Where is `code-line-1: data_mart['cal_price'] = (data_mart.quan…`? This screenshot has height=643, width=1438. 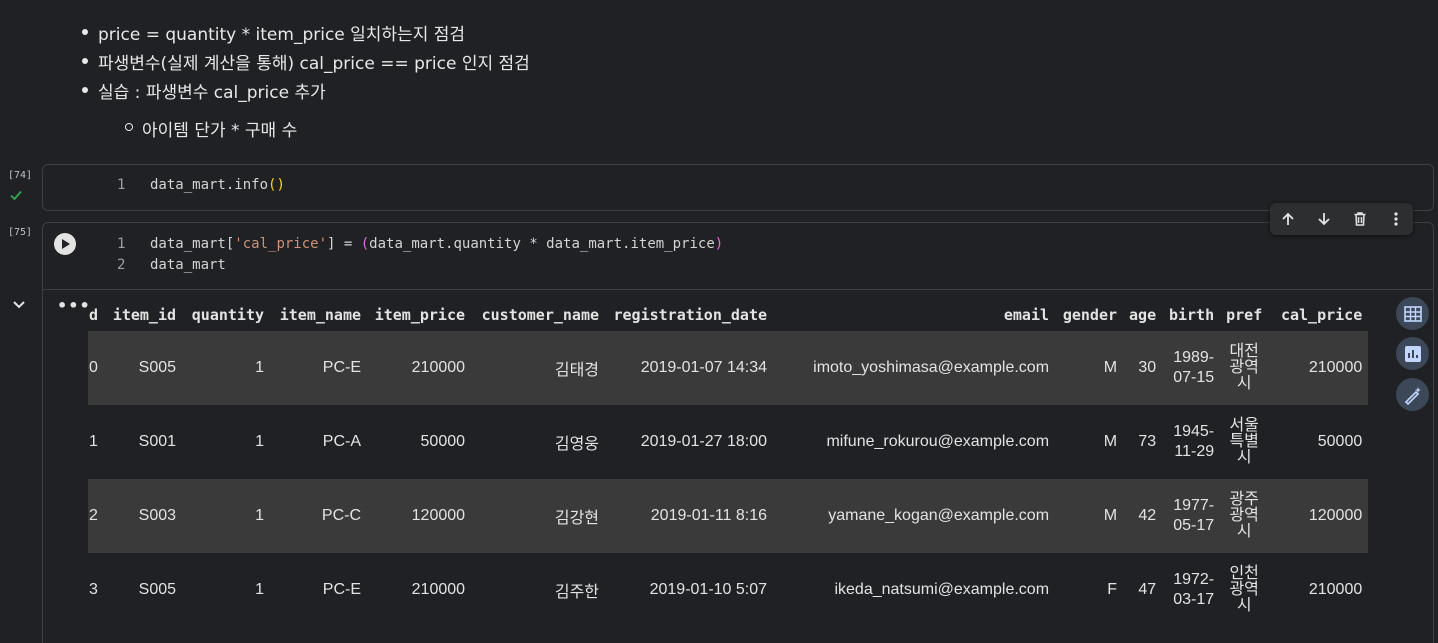
code-line-1: data_mart['cal_price'] = (data_mart.quan… is located at coordinates (436, 244).